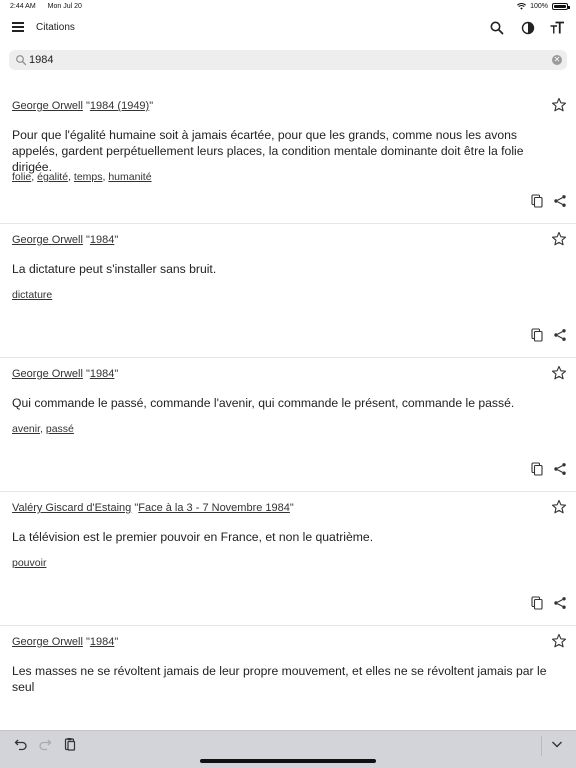 The height and width of the screenshot is (768, 576). I want to click on author-link: Valéry Giscard d'Estaing, so click(71, 508).